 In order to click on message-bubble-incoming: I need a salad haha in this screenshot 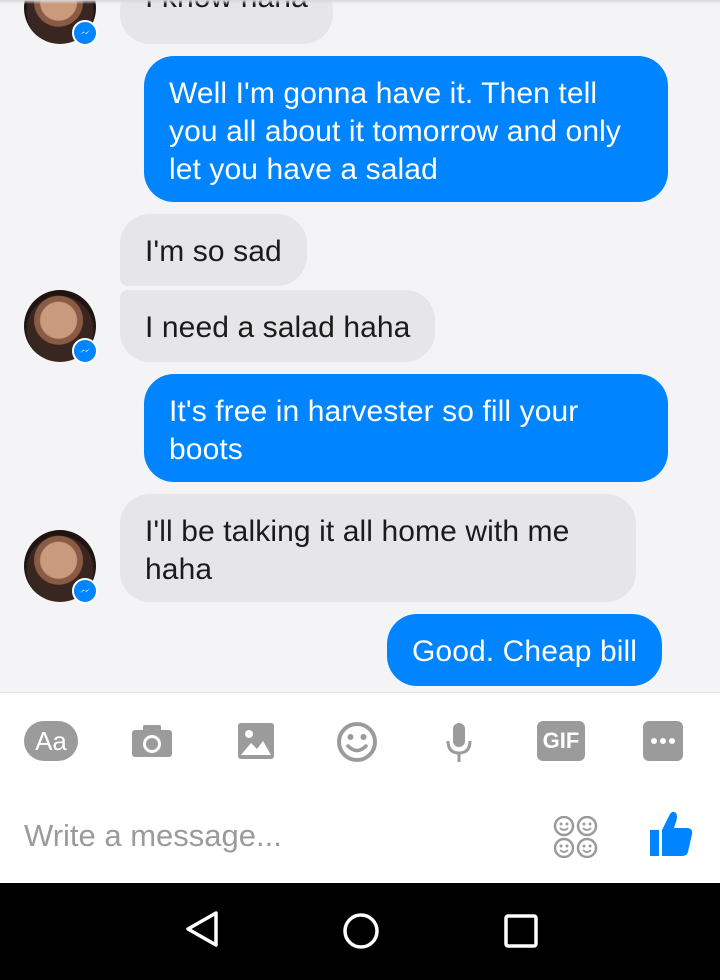, I will do `click(278, 326)`.